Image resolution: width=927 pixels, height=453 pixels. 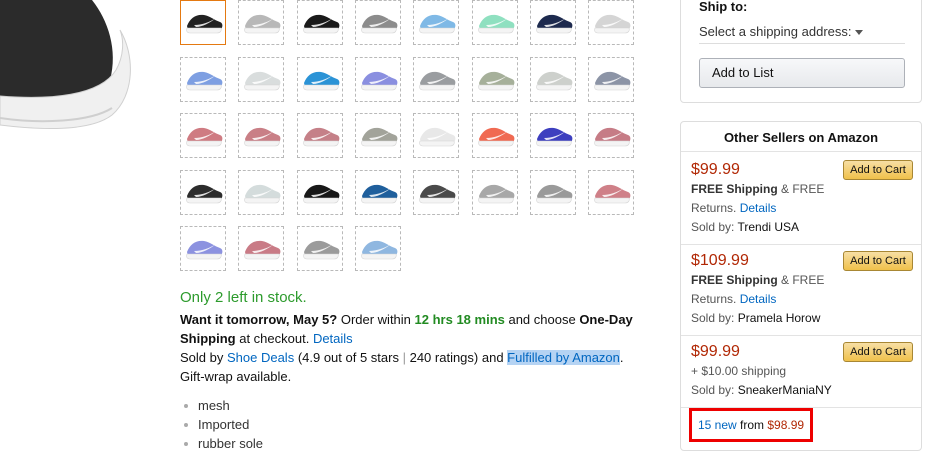 What do you see at coordinates (717, 425) in the screenshot?
I see `new-offers-link: 15 new` at bounding box center [717, 425].